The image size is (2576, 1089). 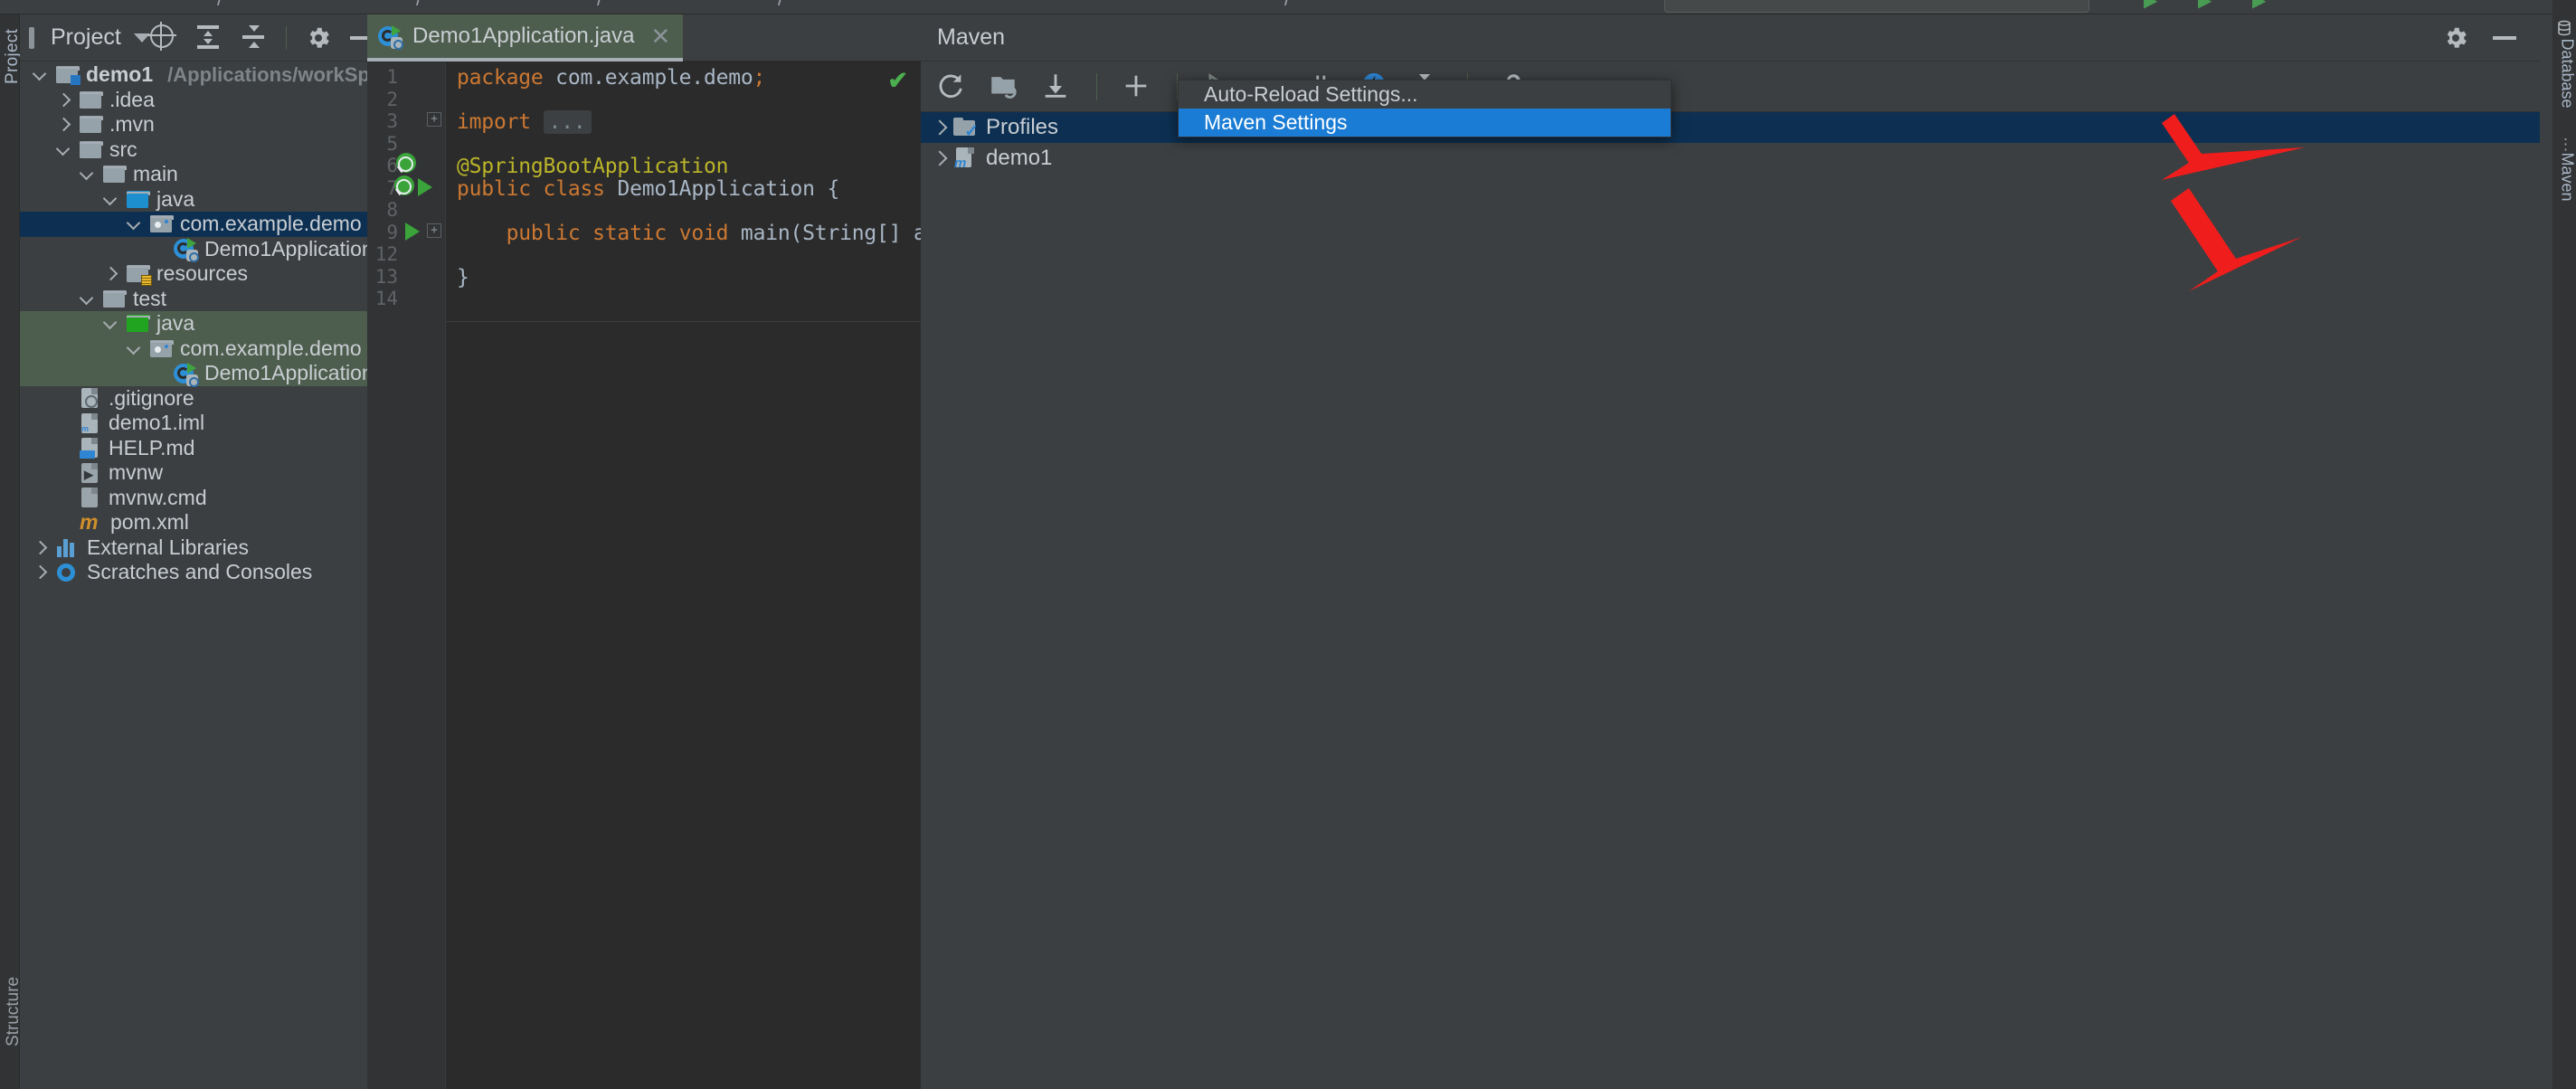 What do you see at coordinates (611, 78) in the screenshot?
I see `code-line: package com.example.demo;` at bounding box center [611, 78].